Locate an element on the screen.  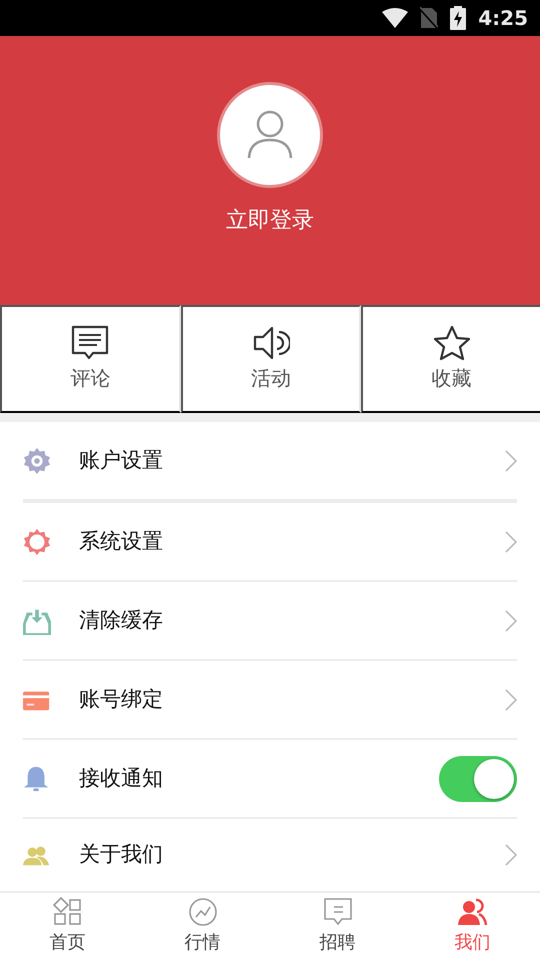
tab-item: 招聘 is located at coordinates (337, 926).